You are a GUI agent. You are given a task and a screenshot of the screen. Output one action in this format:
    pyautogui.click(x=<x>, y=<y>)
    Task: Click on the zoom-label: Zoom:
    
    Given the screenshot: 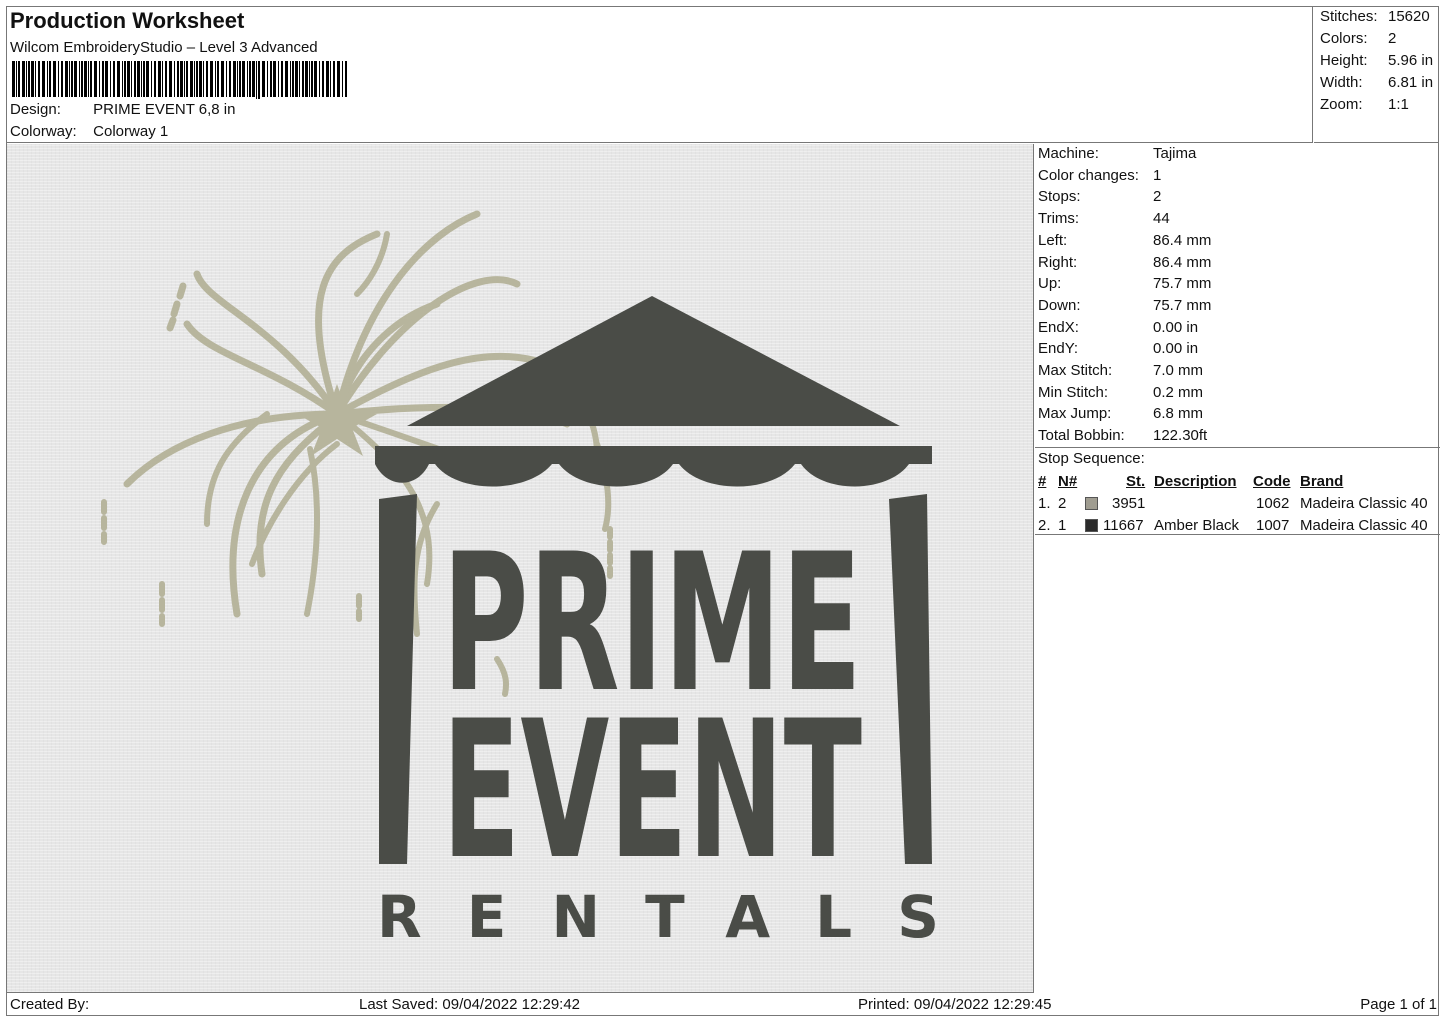 What is the action you would take?
    pyautogui.click(x=1341, y=104)
    